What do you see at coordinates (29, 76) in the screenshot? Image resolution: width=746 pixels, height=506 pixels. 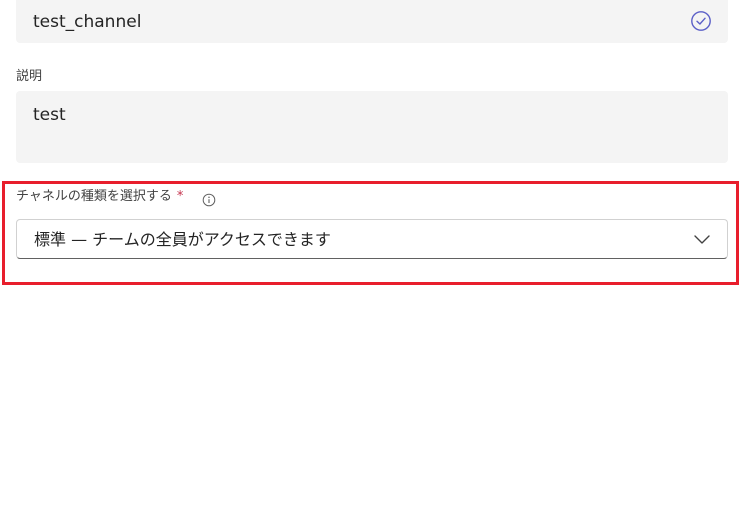 I see `description-label: 説明` at bounding box center [29, 76].